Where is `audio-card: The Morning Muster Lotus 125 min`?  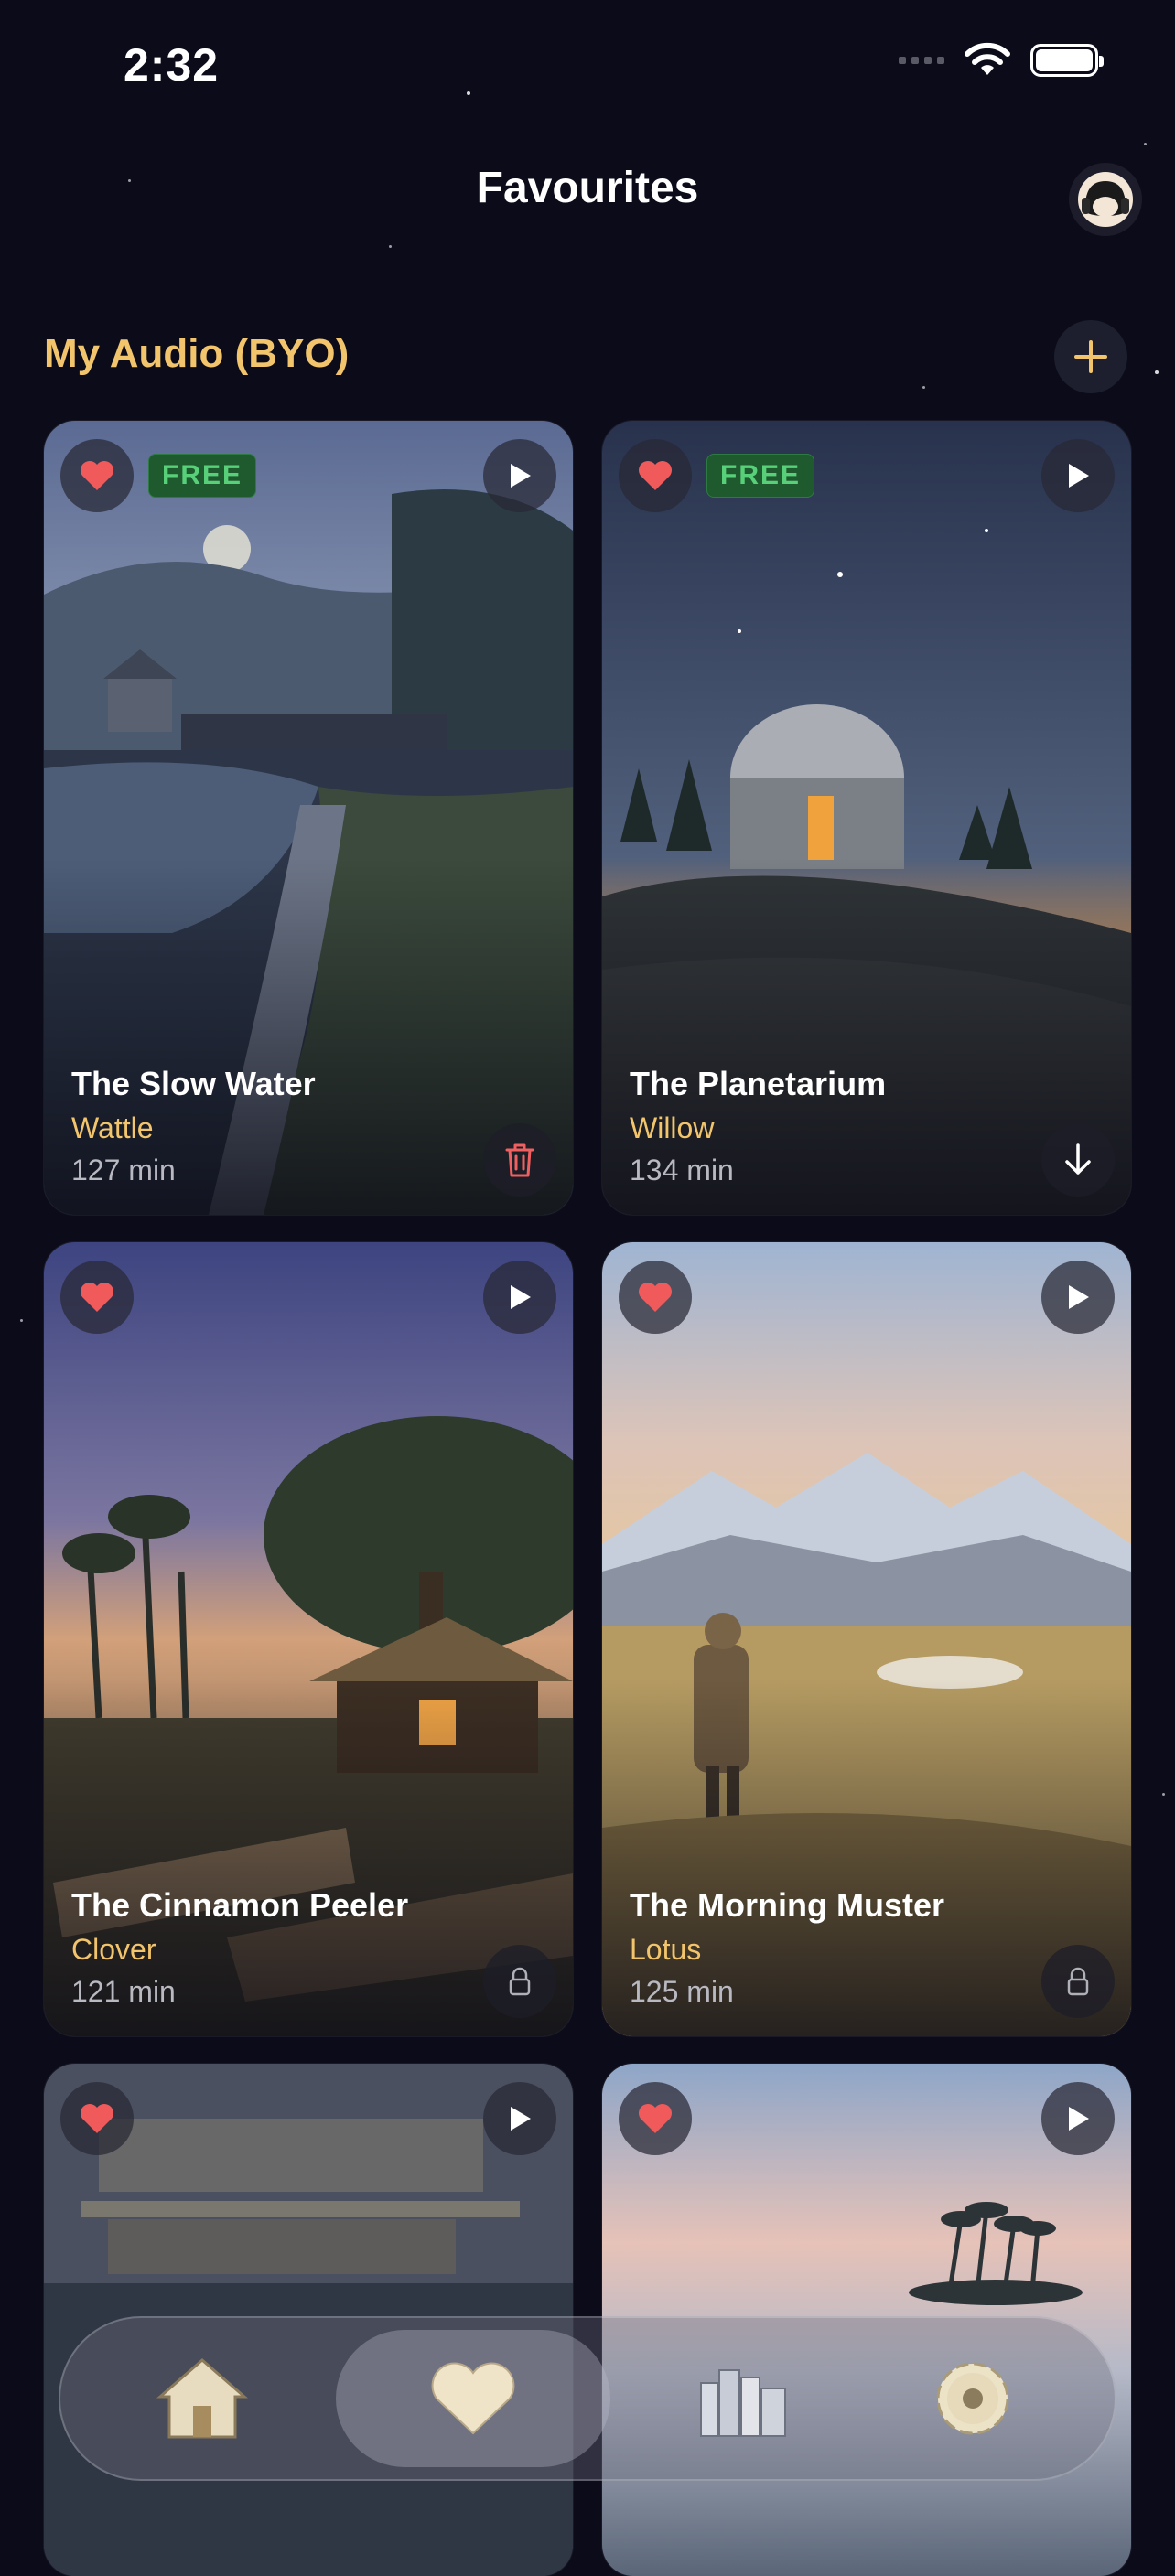 audio-card: The Morning Muster Lotus 125 min is located at coordinates (866, 1639).